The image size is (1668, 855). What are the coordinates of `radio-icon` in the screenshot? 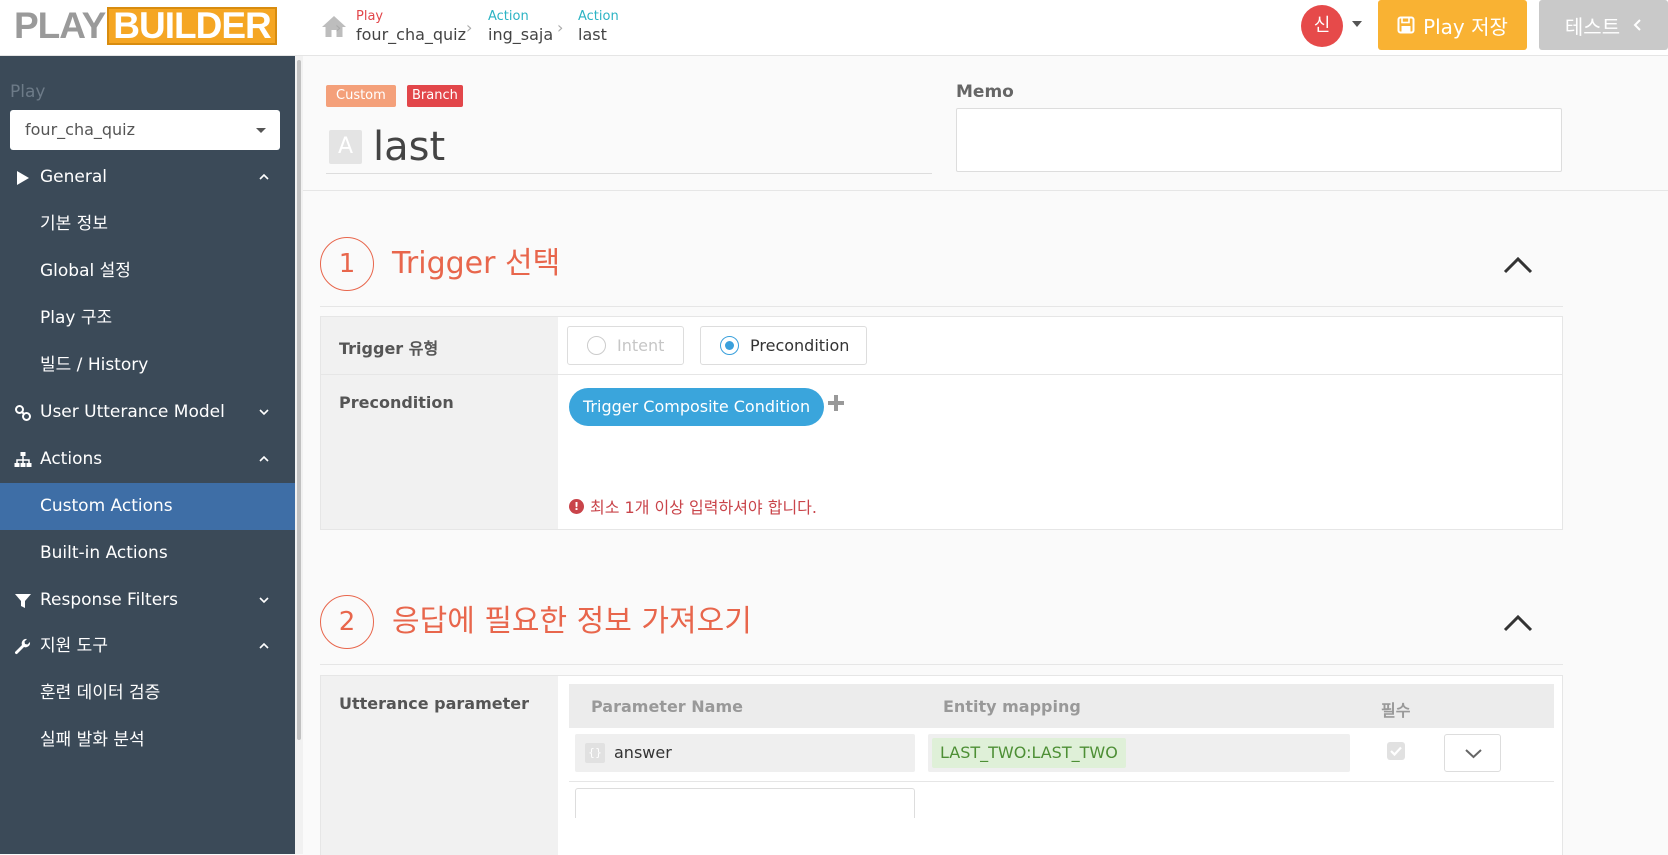 It's located at (596, 345).